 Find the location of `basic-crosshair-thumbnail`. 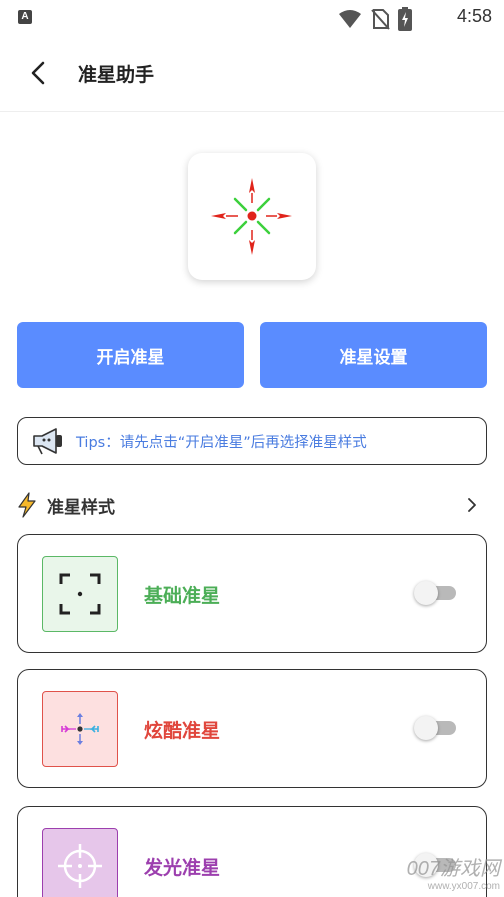

basic-crosshair-thumbnail is located at coordinates (80, 594).